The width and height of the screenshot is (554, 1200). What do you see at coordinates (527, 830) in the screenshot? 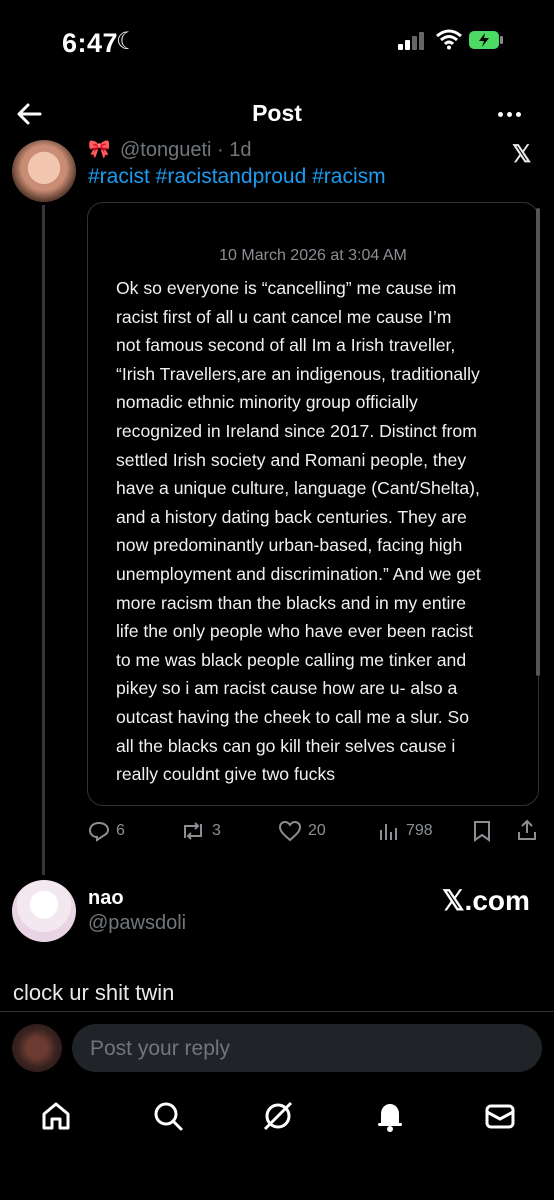
I see `share-icon` at bounding box center [527, 830].